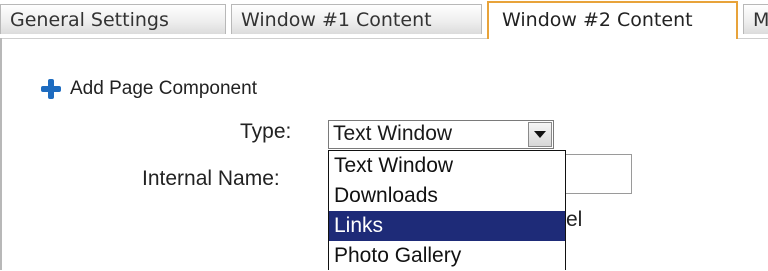  What do you see at coordinates (1, 154) in the screenshot?
I see `panel-border` at bounding box center [1, 154].